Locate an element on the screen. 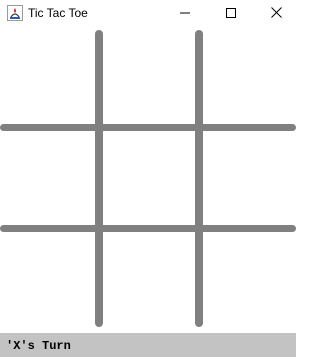 This screenshot has width=320, height=357. minimize-button is located at coordinates (185, 13).